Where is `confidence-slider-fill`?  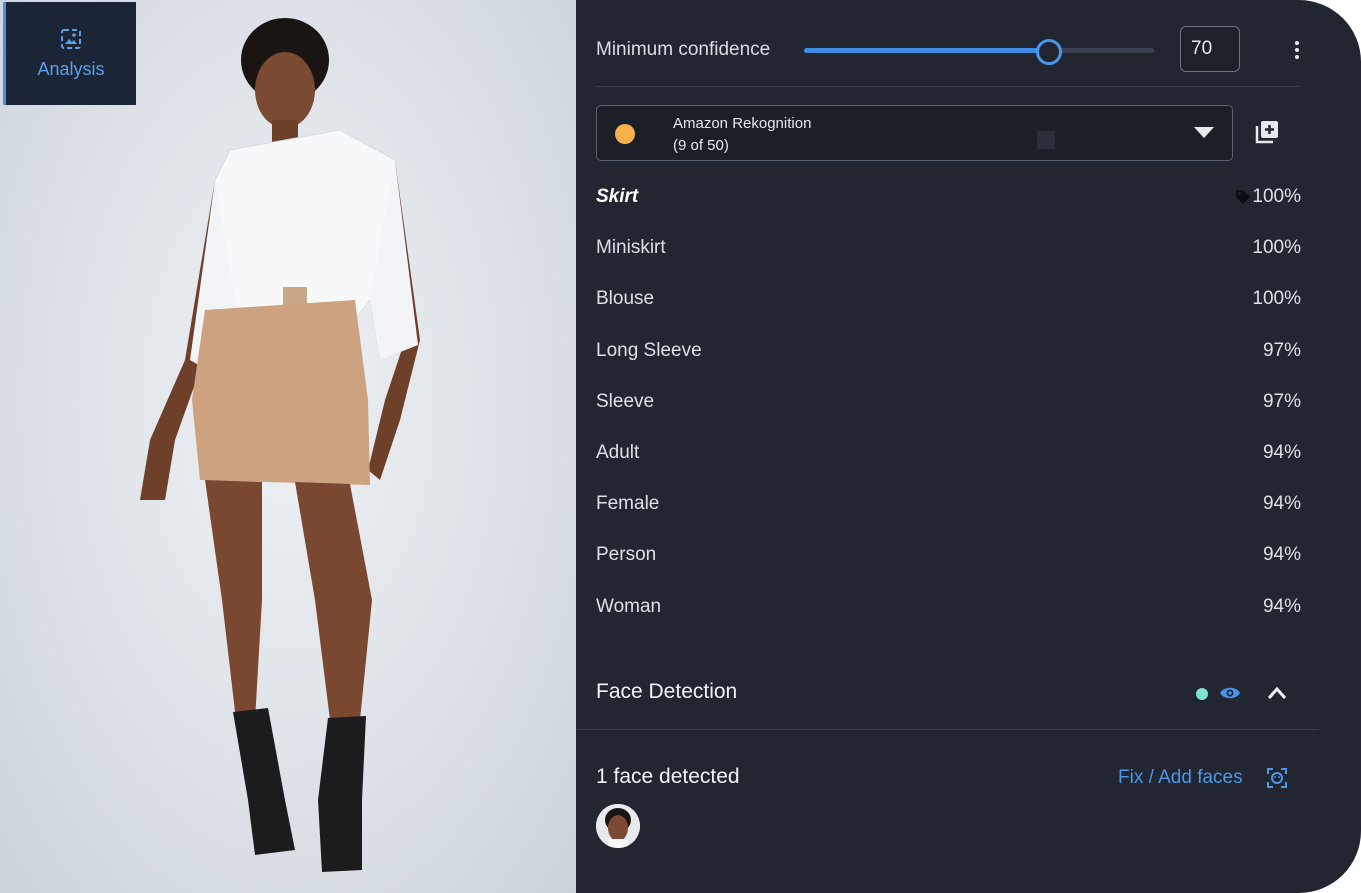 confidence-slider-fill is located at coordinates (926, 50).